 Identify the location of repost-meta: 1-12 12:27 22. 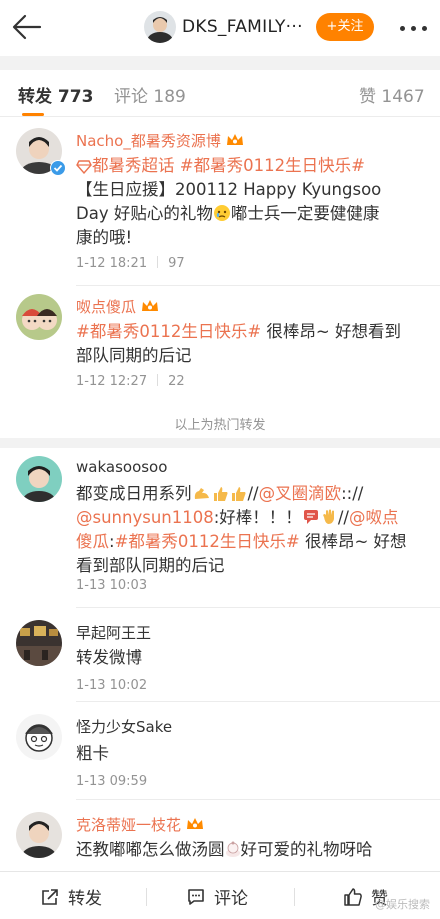
(130, 381).